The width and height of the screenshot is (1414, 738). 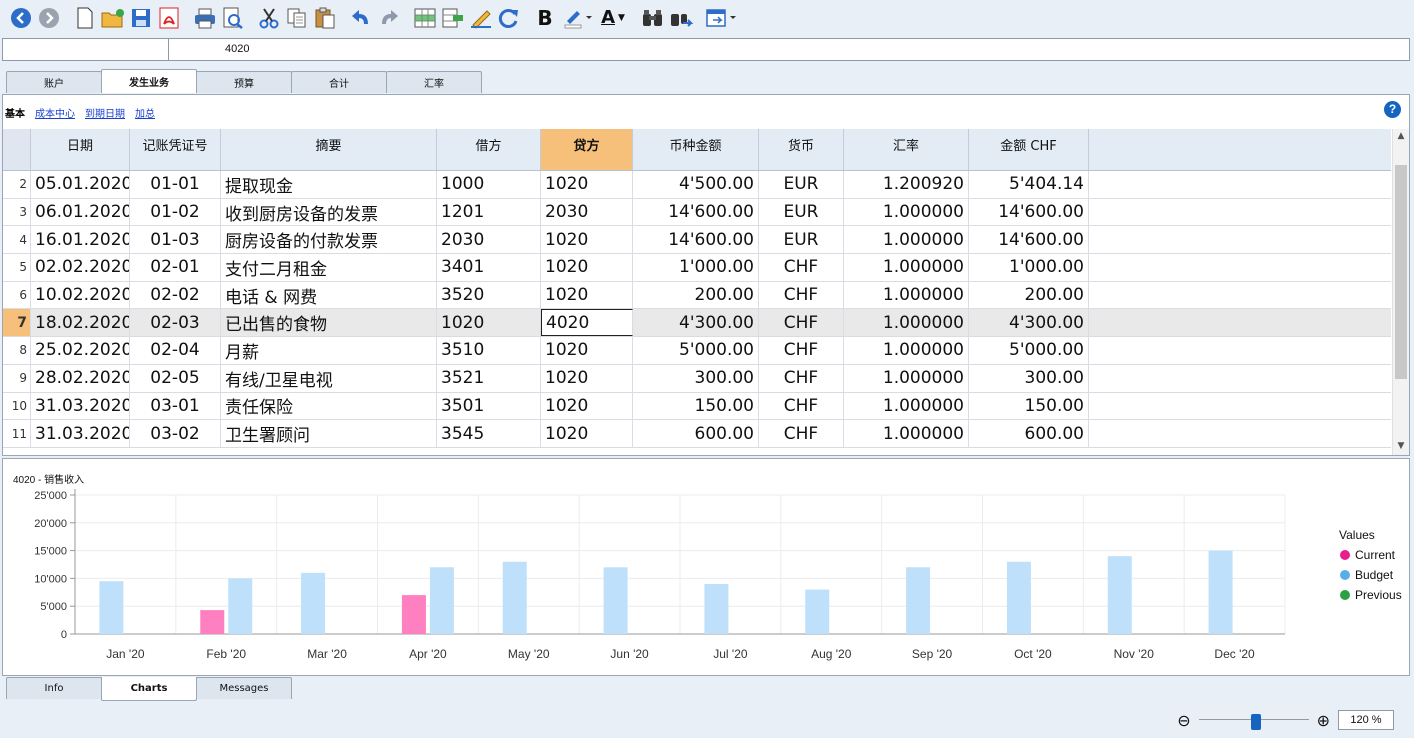 What do you see at coordinates (80, 378) in the screenshot?
I see `date-cell: 28.02.2020` at bounding box center [80, 378].